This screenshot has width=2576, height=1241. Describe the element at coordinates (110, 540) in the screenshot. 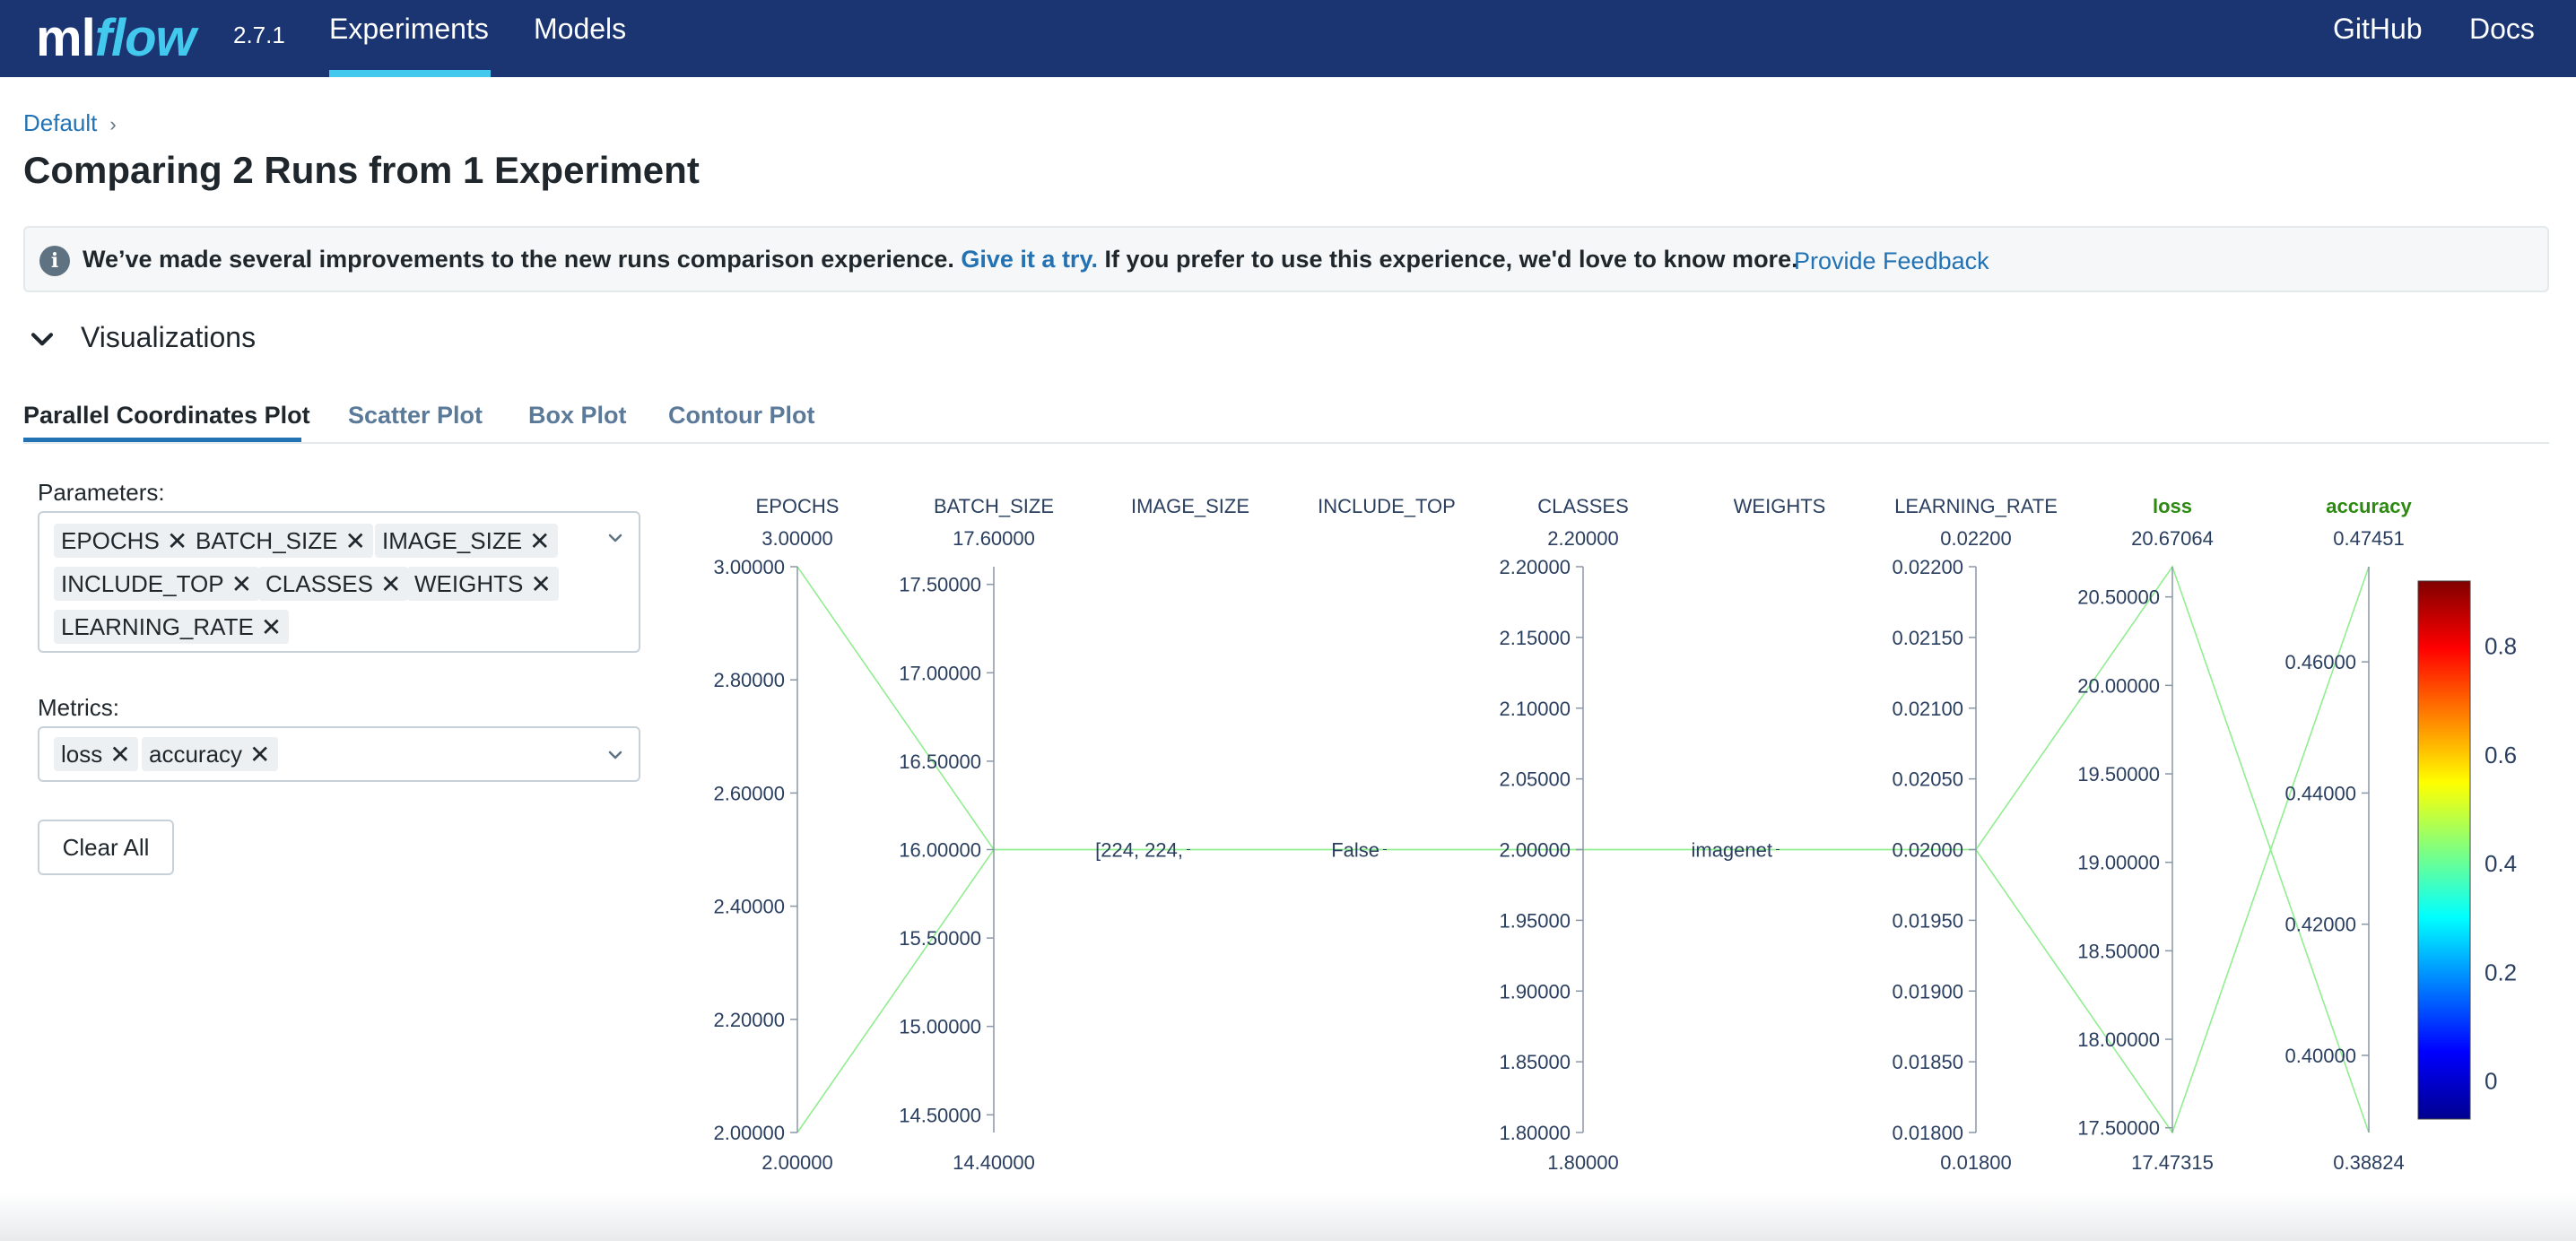

I see `tag-label: EPOCHS` at that location.